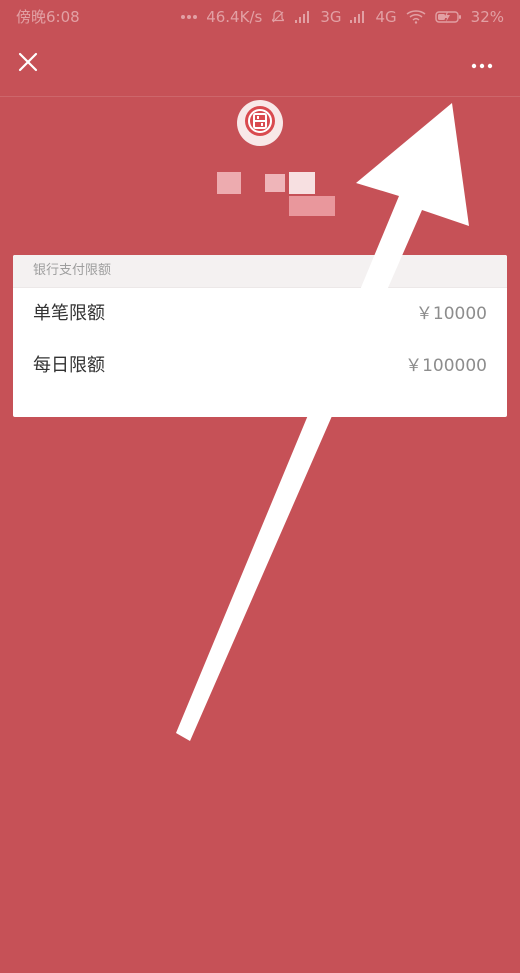 This screenshot has height=973, width=520. I want to click on daily-limit-value: ￥100000, so click(446, 366).